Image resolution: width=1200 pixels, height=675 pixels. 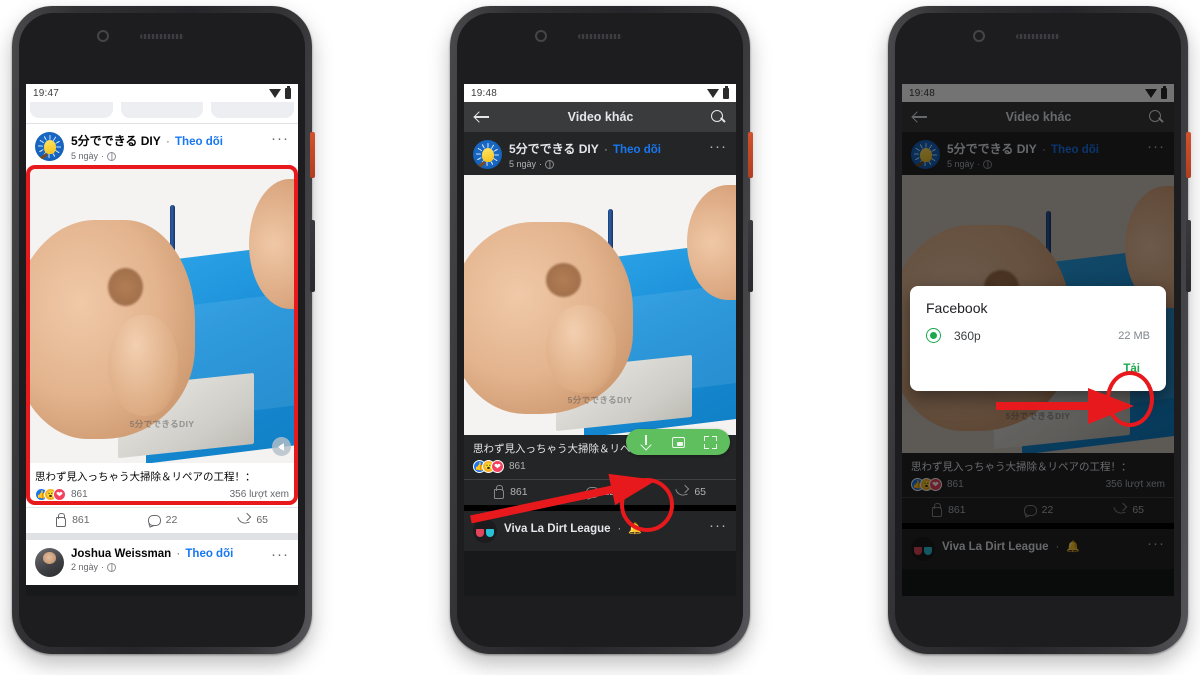 I want to click on download-button, so click(x=646, y=442).